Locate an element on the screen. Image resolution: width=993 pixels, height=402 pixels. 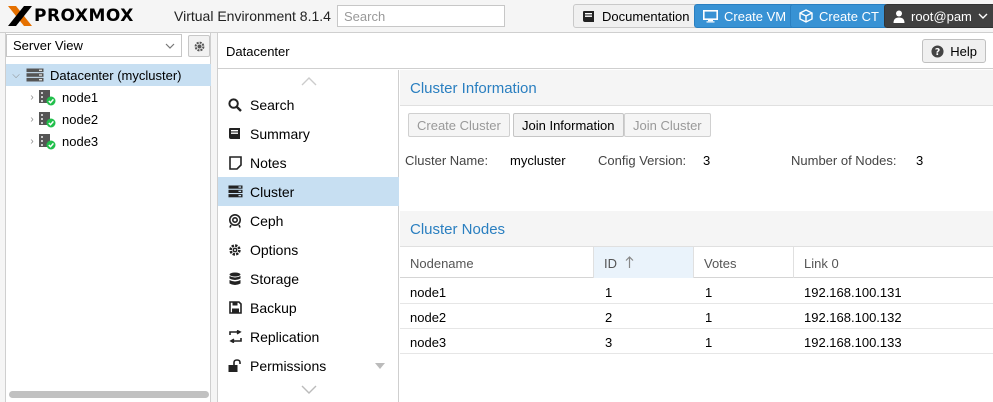
question-circle-icon: ? is located at coordinates (937, 50).